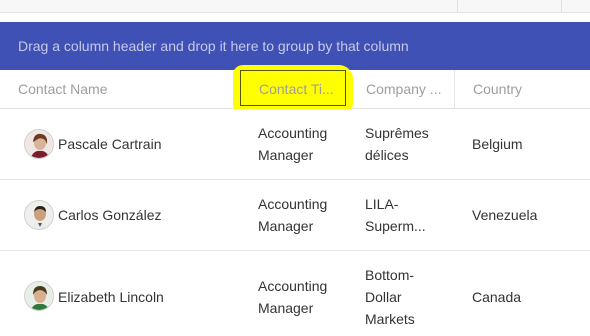  I want to click on column-header-contact-name: Contact Name, so click(118, 89).